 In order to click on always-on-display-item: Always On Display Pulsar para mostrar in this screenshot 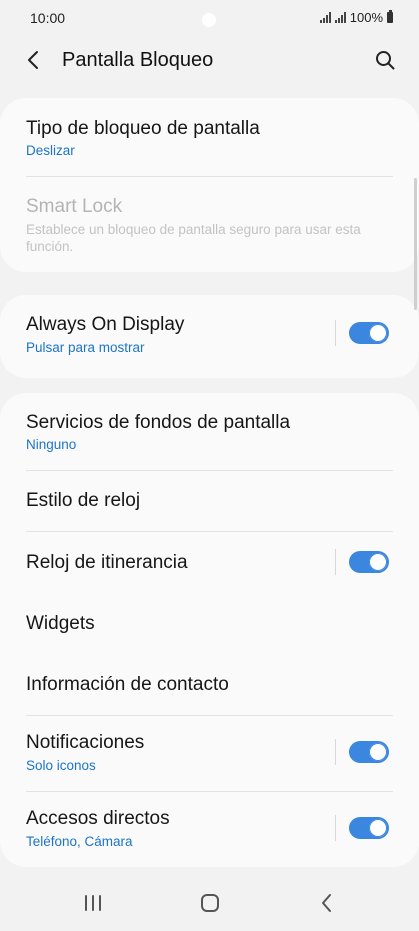, I will do `click(209, 336)`.